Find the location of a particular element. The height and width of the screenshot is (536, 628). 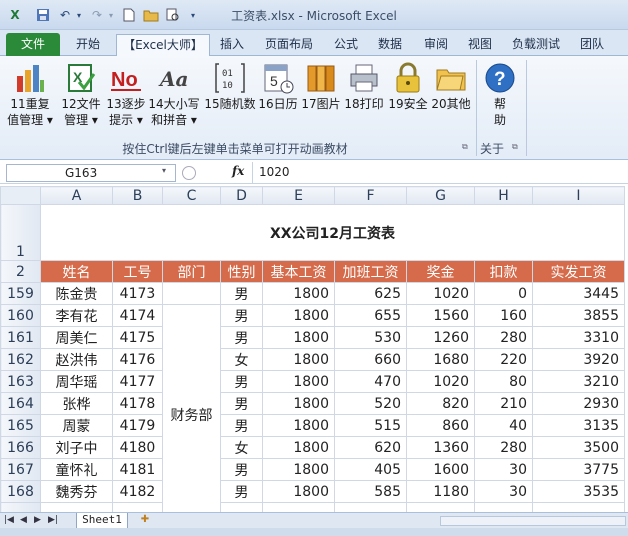

cell-name: 陈金贵 is located at coordinates (76, 293).